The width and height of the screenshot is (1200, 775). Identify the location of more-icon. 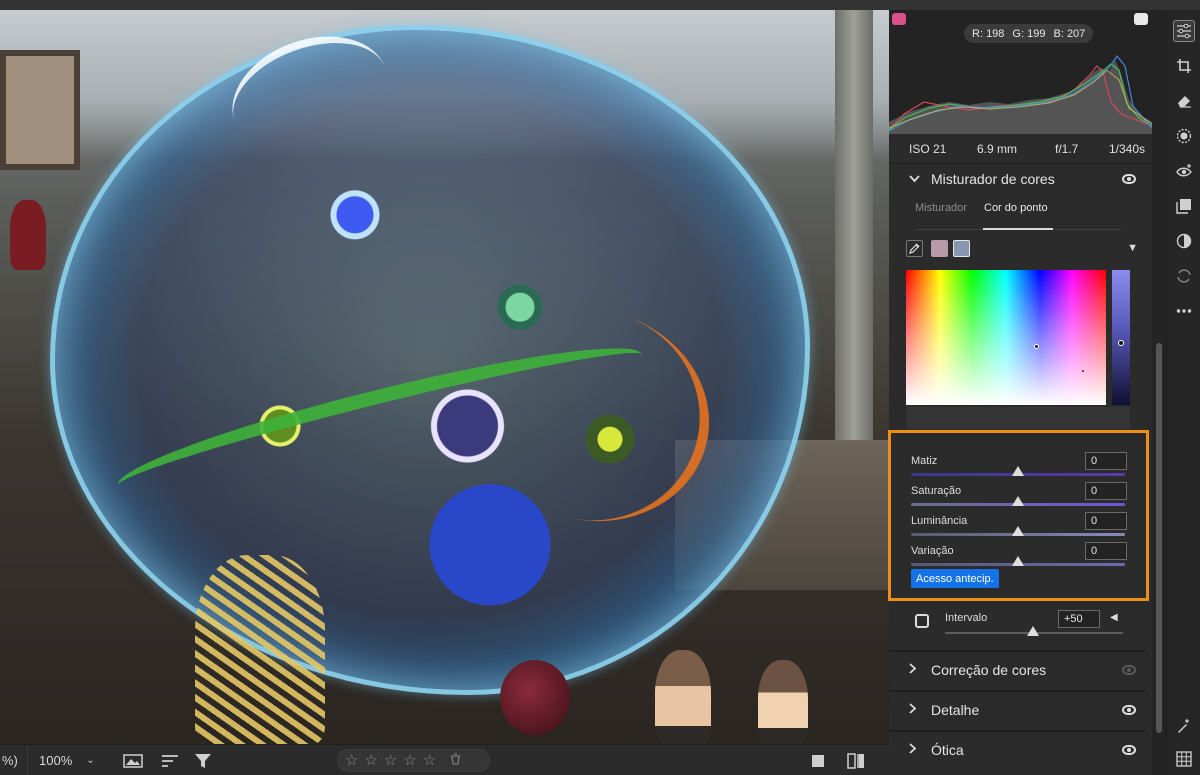
(1184, 311).